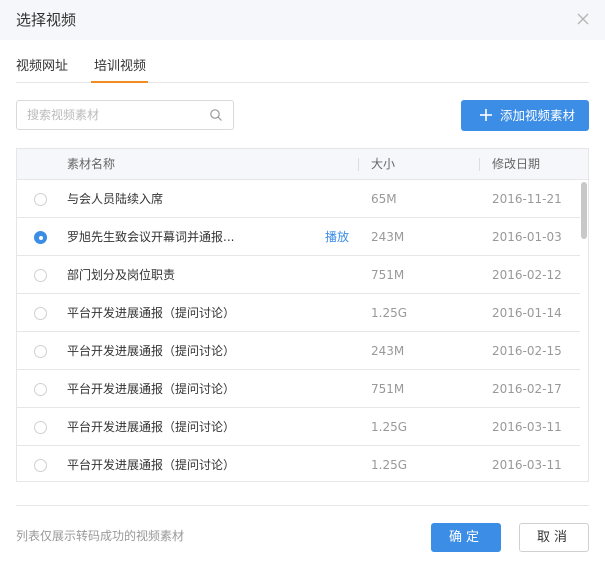  Describe the element at coordinates (527, 351) in the screenshot. I see `row-date: 2016-02-15` at that location.